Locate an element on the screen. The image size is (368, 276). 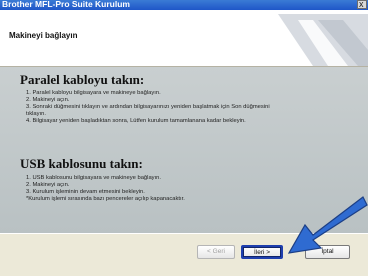
close-button: x is located at coordinates (362, 4).